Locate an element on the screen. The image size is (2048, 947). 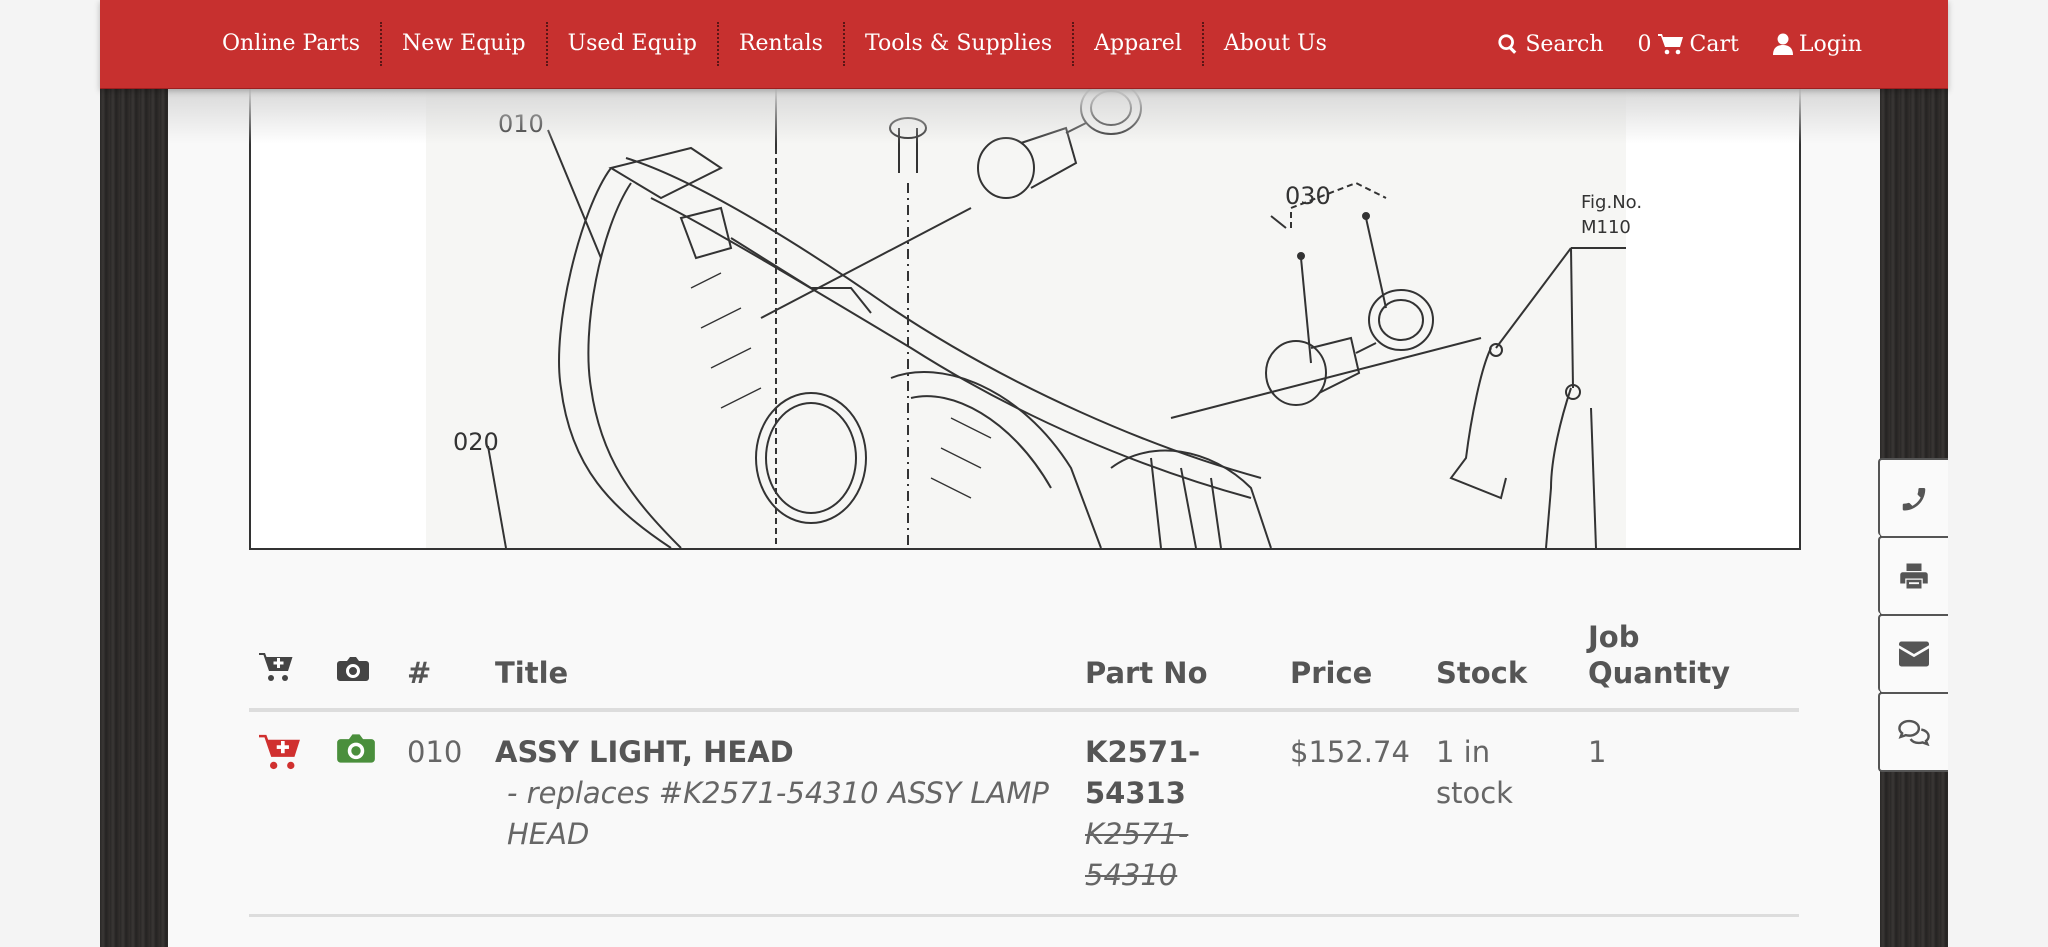
login-link: Login is located at coordinates (1817, 44).